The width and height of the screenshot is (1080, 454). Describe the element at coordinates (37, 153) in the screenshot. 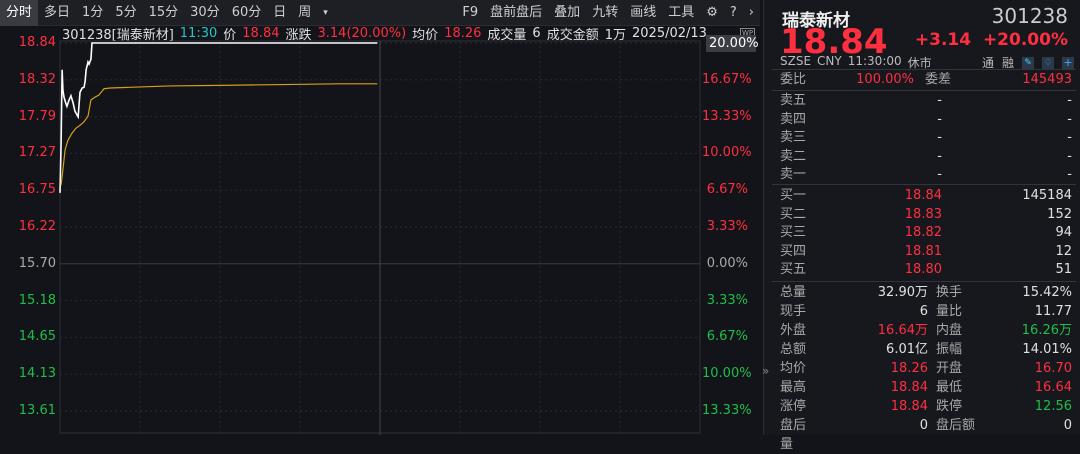

I see `price-axis-label: 17.27` at that location.